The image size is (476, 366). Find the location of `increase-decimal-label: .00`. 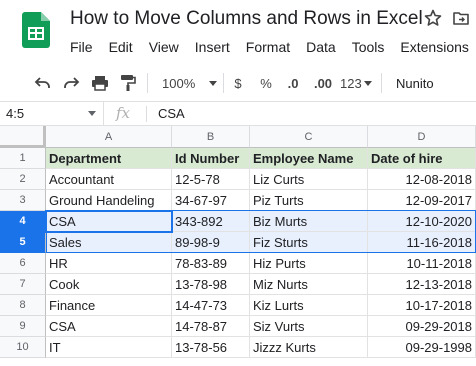

increase-decimal-label: .00 is located at coordinates (323, 83).